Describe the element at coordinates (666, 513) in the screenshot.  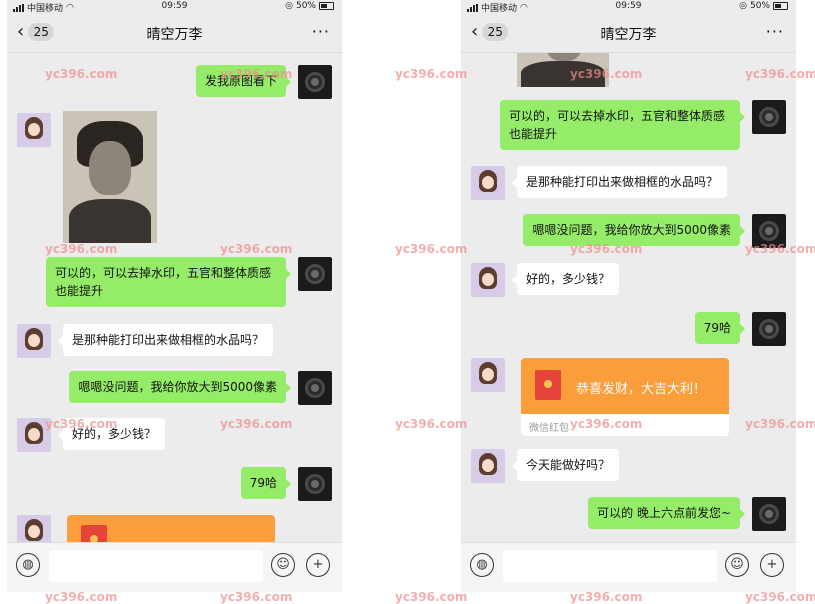
I see `message-bubble: 可以的 晚上六点前发您~` at that location.